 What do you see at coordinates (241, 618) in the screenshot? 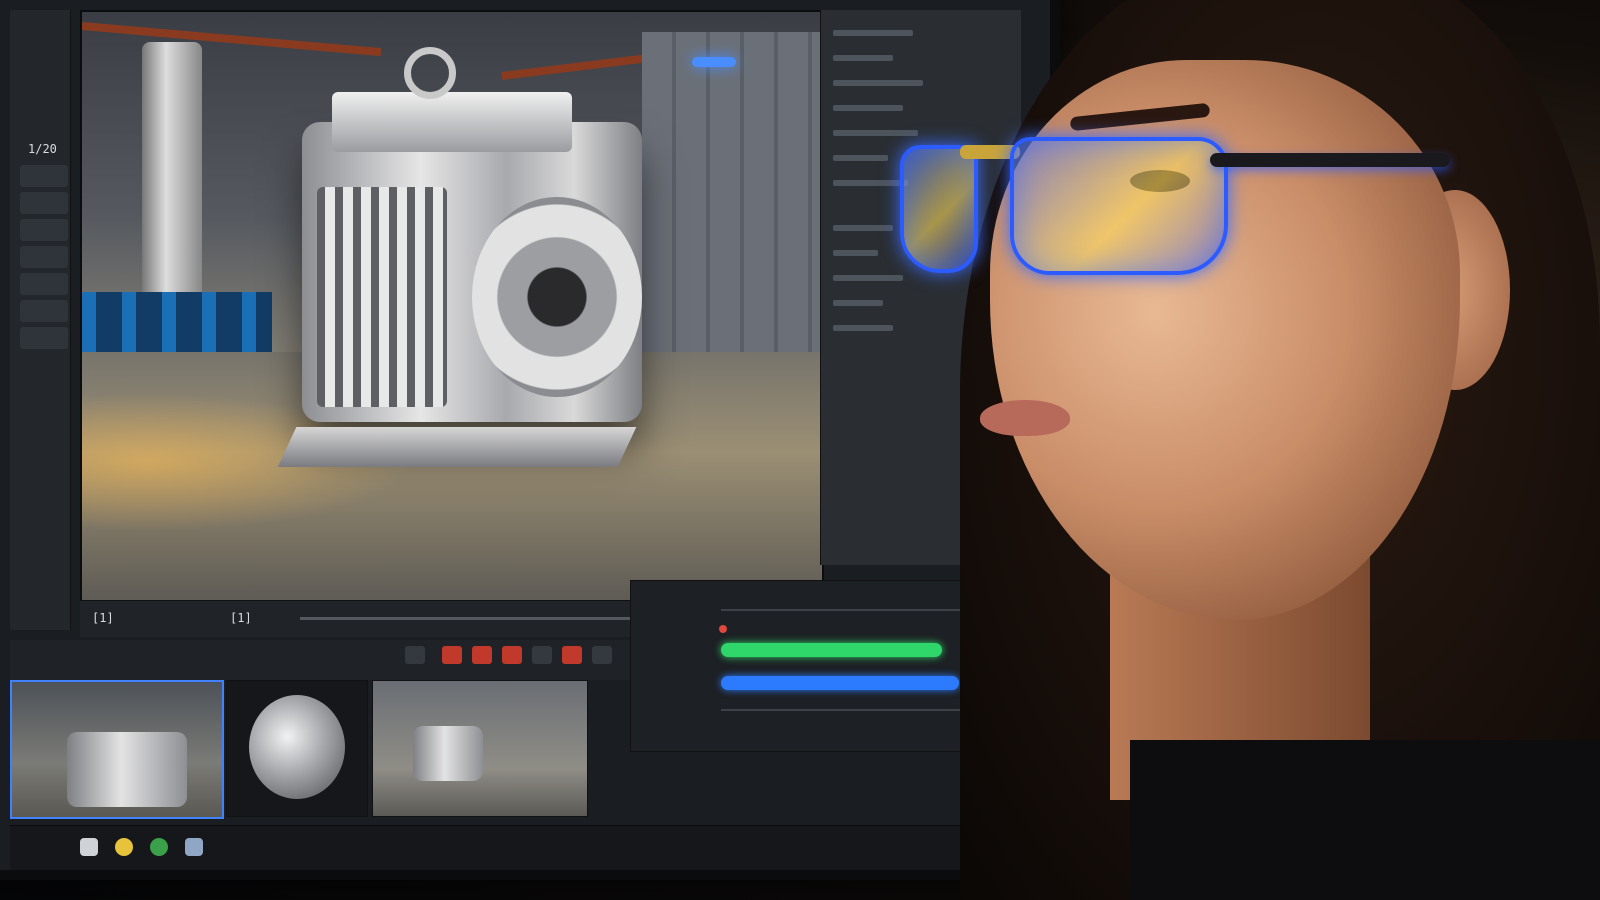
I see `frame-indicator: [1]` at bounding box center [241, 618].